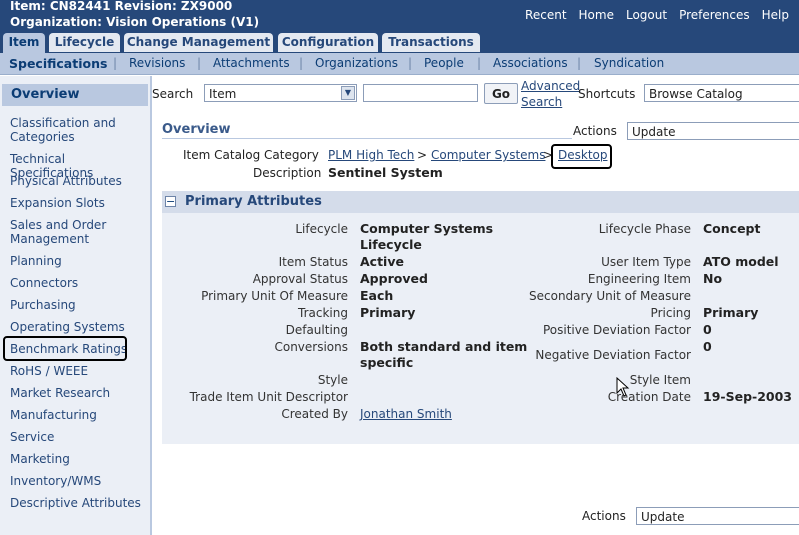  Describe the element at coordinates (79, 481) in the screenshot. I see `sidebar-item-inventory-wms: Inventory/WMS` at that location.